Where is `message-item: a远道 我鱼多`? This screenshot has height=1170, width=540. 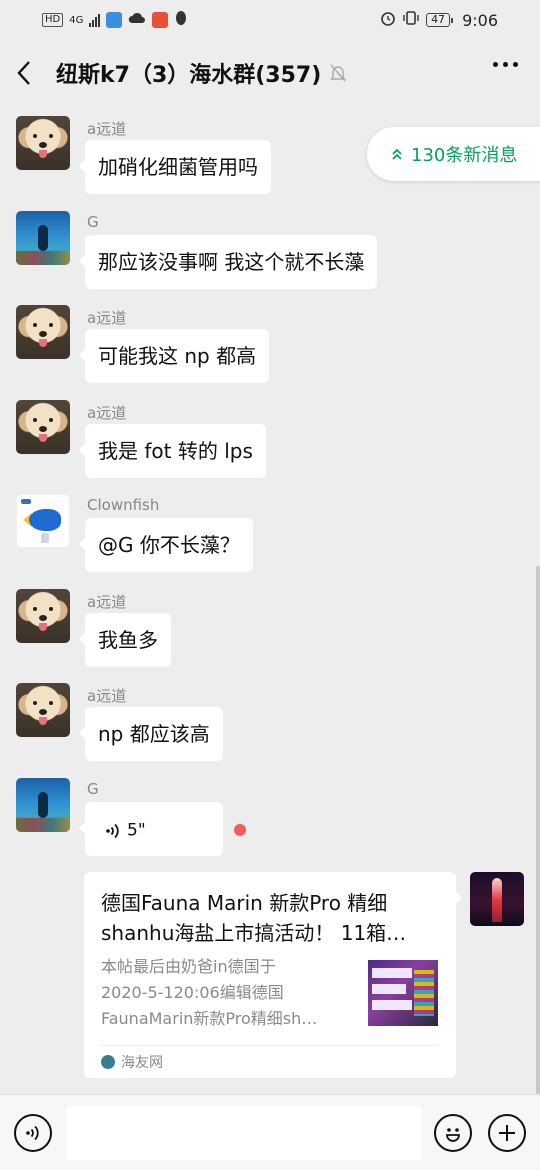
message-item: a远道 我鱼多 is located at coordinates (266, 623).